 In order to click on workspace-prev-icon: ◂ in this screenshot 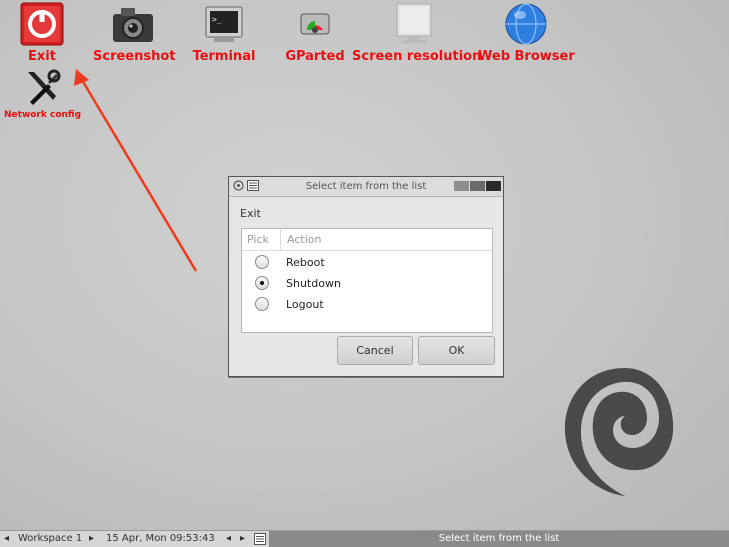, I will do `click(6, 538)`.